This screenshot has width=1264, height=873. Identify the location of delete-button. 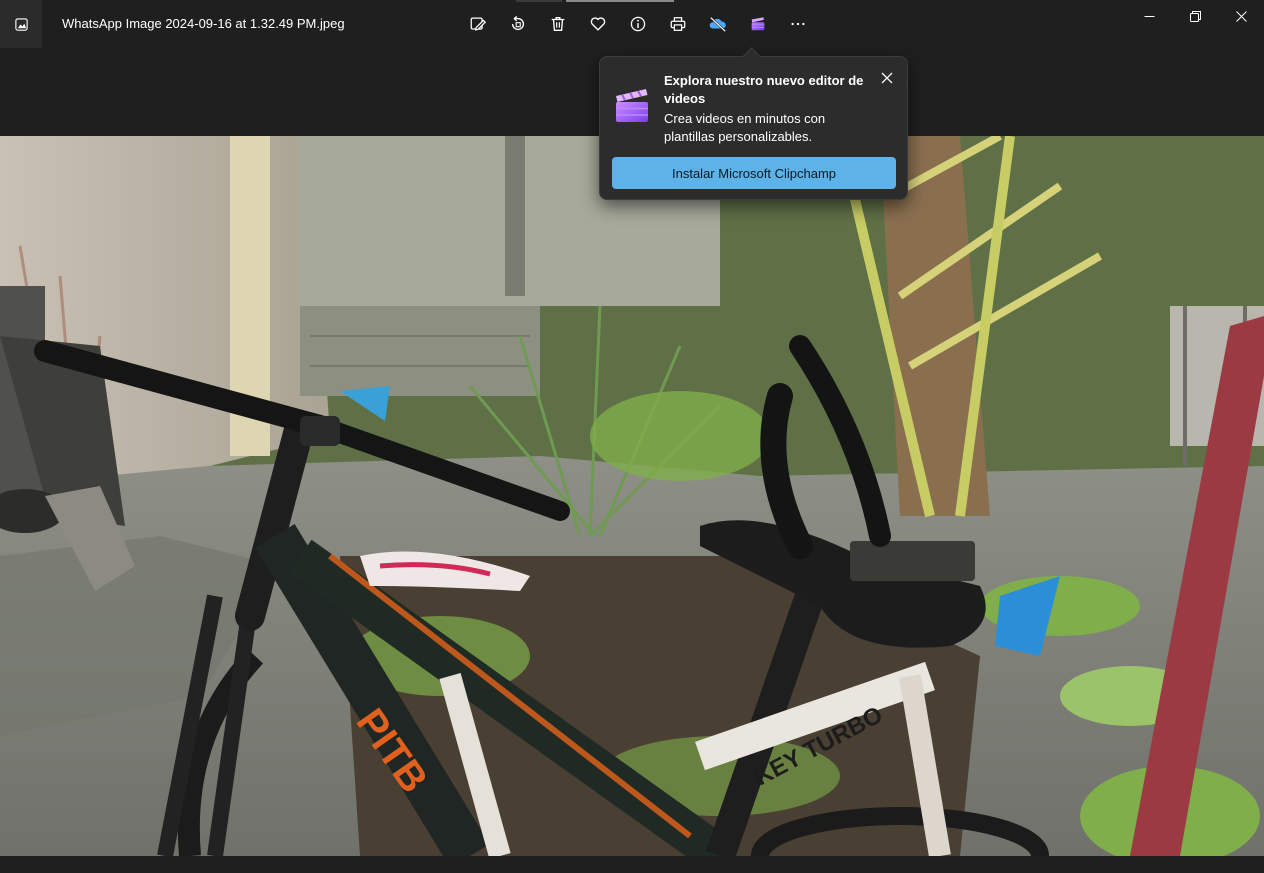
(558, 24).